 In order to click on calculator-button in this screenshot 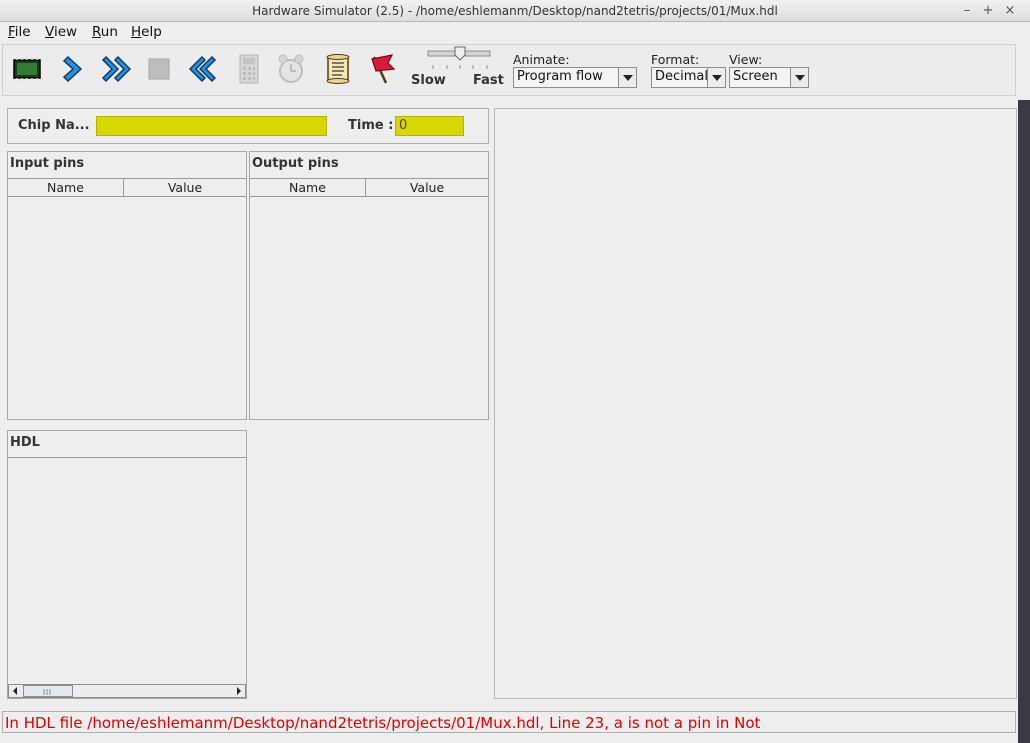, I will do `click(249, 69)`.